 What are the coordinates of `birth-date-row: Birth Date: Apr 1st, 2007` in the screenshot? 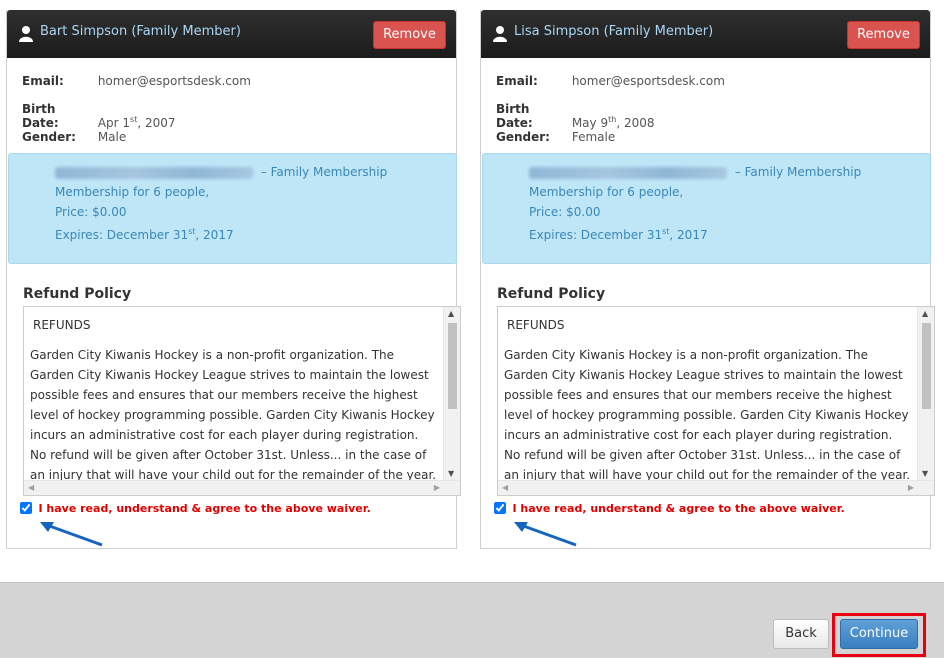 It's located at (99, 116).